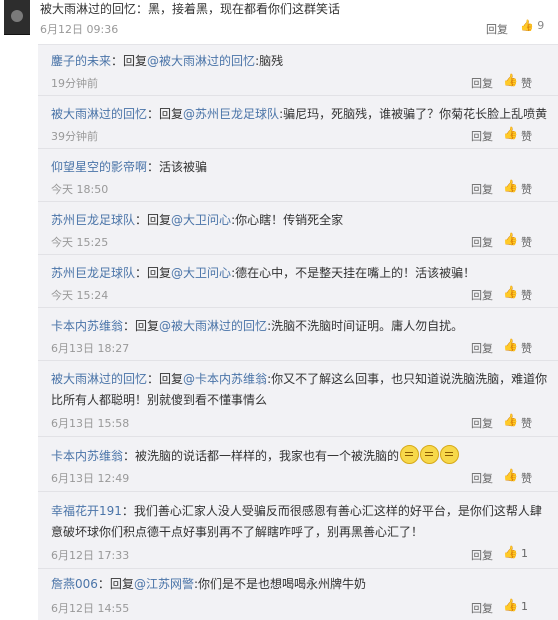 The image size is (558, 620). I want to click on mention-link: @卡本内苏维翁, so click(225, 379).